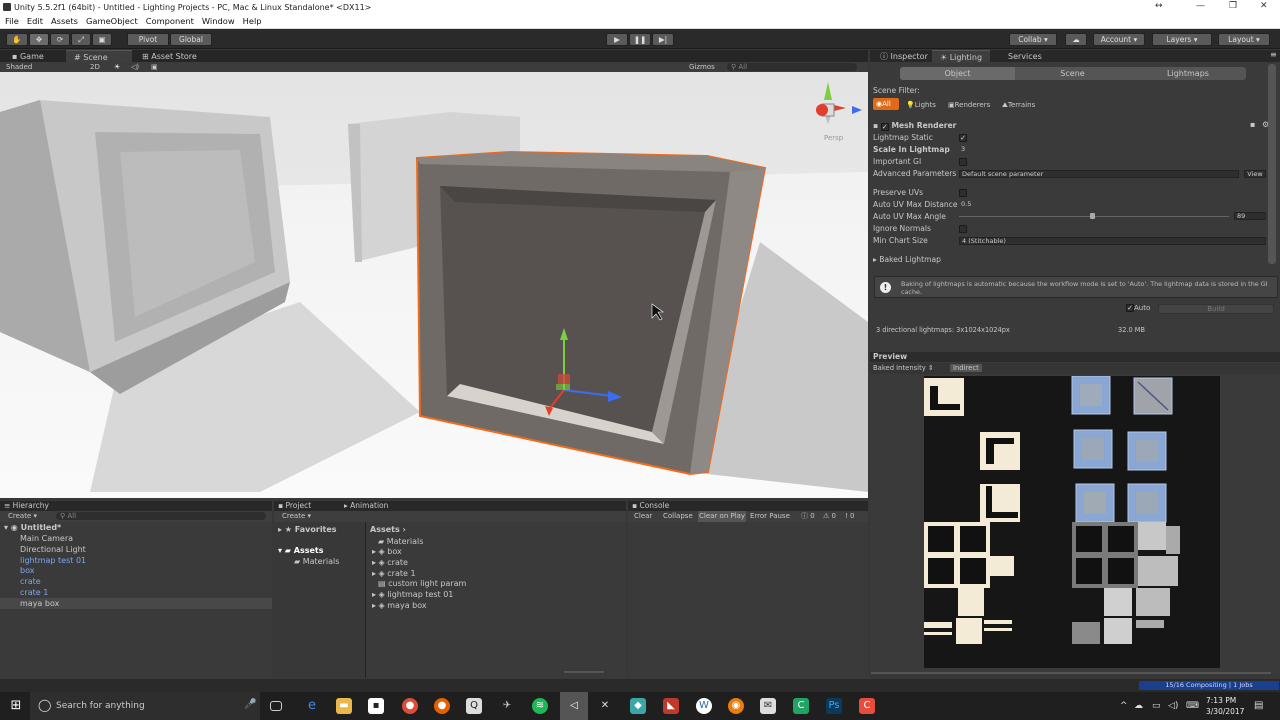  What do you see at coordinates (867, 706) in the screenshot?
I see `app-c-red-icon: C` at bounding box center [867, 706].